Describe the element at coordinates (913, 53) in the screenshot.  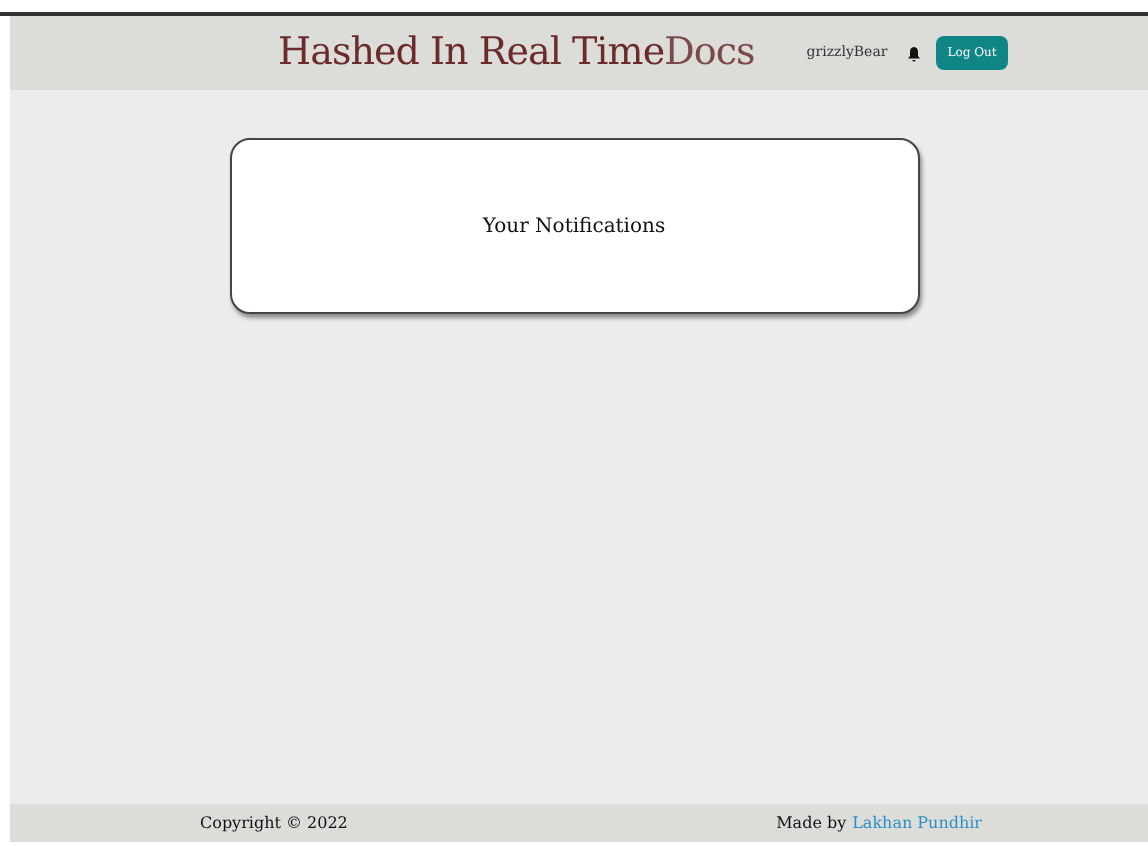
I see `bell-icon` at that location.